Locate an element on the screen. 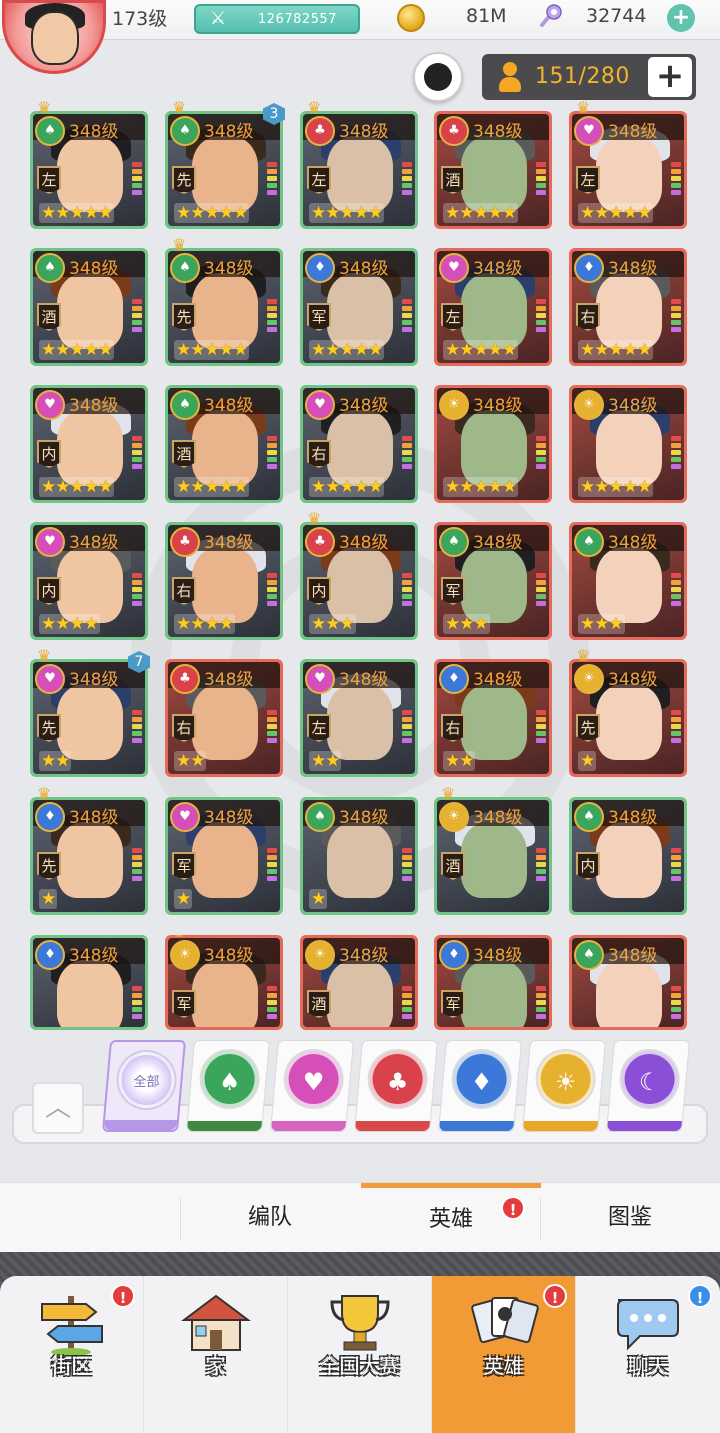  hero-card: 348级 ♦ 右 ★★★★★ is located at coordinates (628, 307).